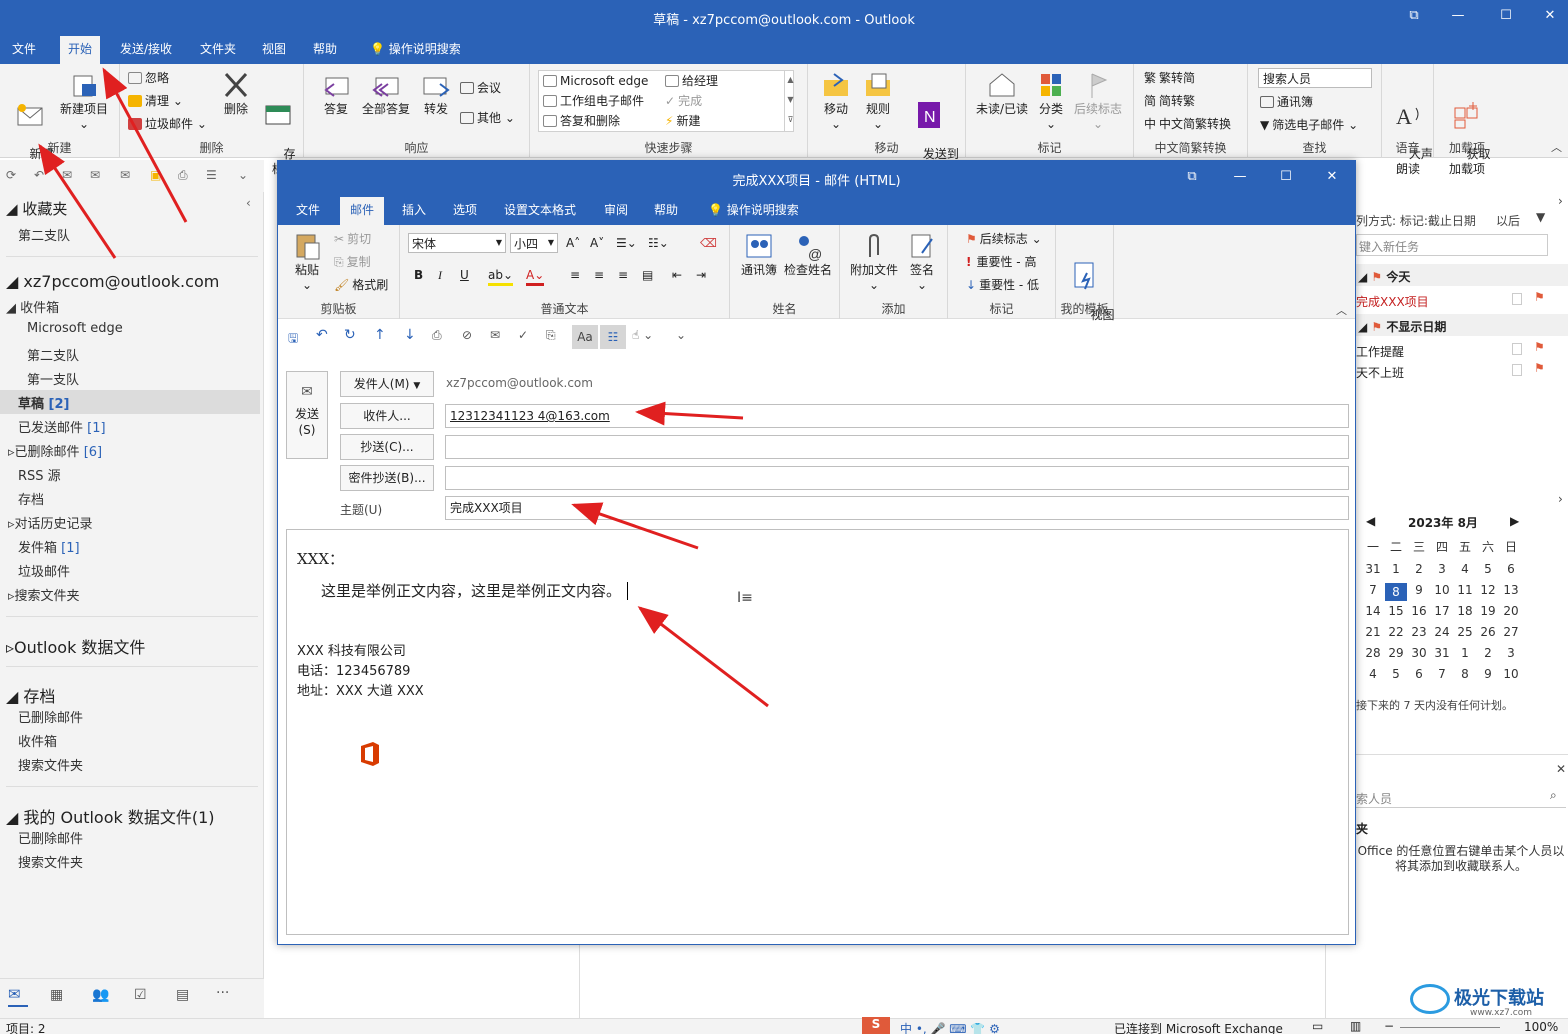 The image size is (1568, 1034). Describe the element at coordinates (1286, 102) in the screenshot. I see `address-book-button: 通讯簿` at that location.